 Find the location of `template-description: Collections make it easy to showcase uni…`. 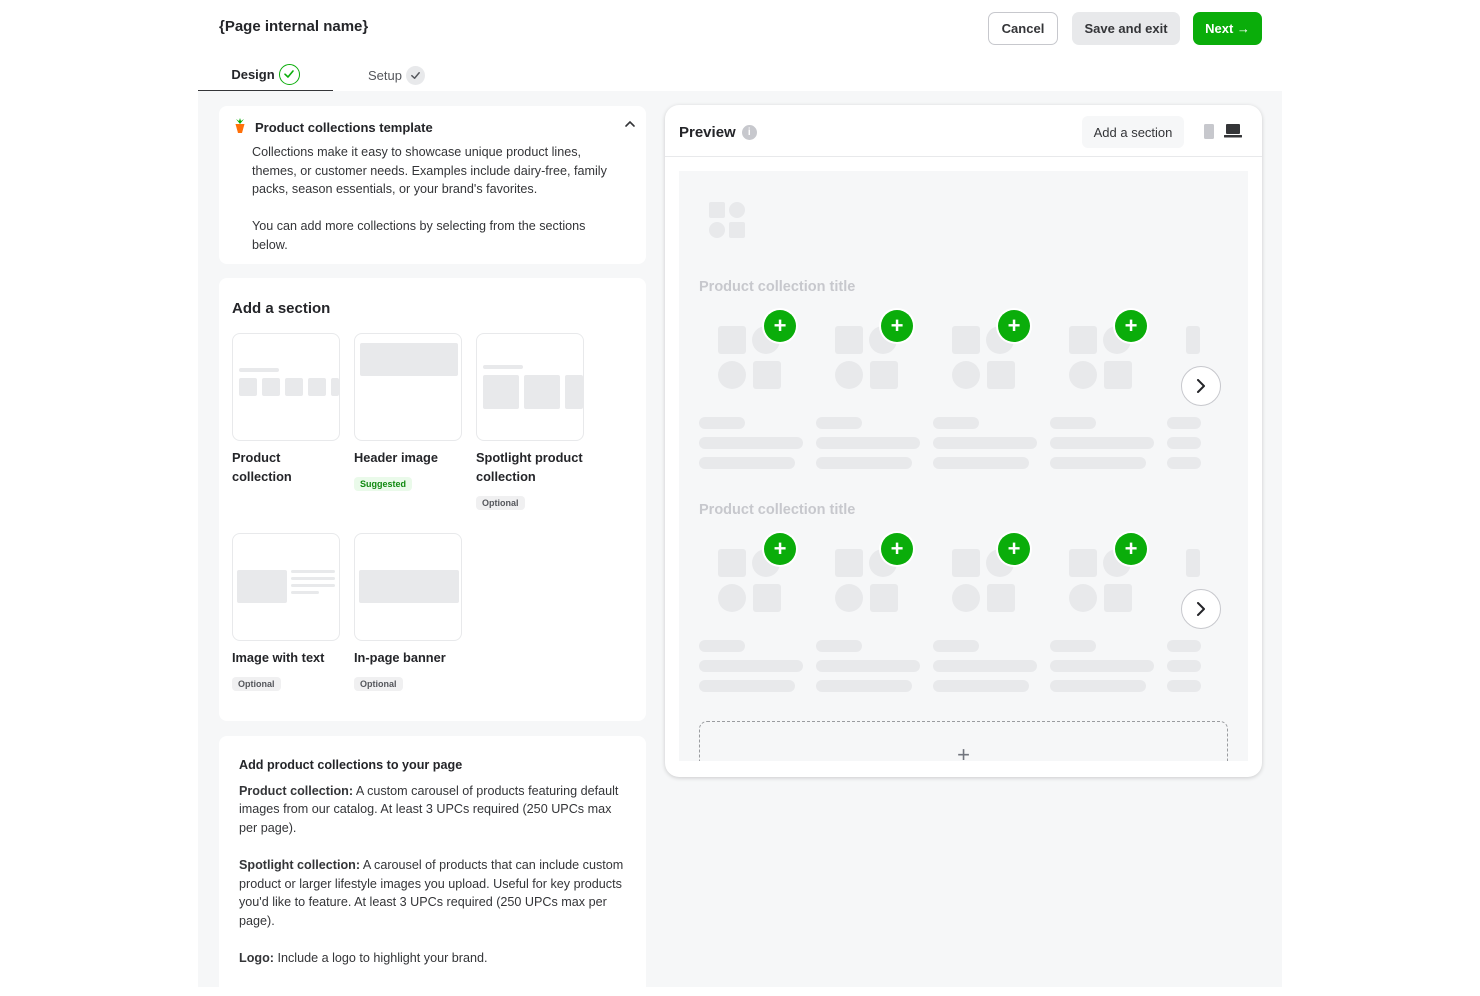

template-description: Collections make it easy to showcase uni… is located at coordinates (429, 171).